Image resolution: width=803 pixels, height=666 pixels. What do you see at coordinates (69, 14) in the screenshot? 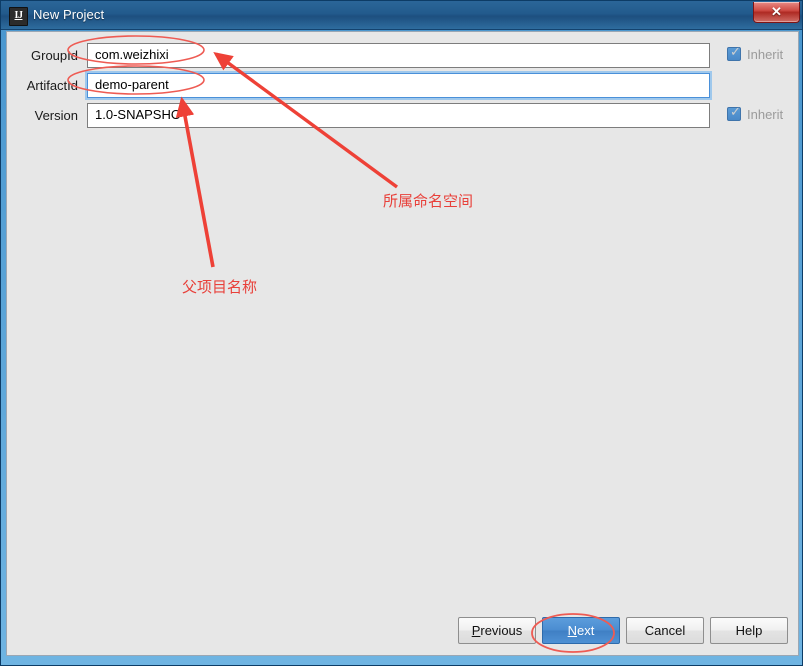
I see `window-title: New Project` at bounding box center [69, 14].